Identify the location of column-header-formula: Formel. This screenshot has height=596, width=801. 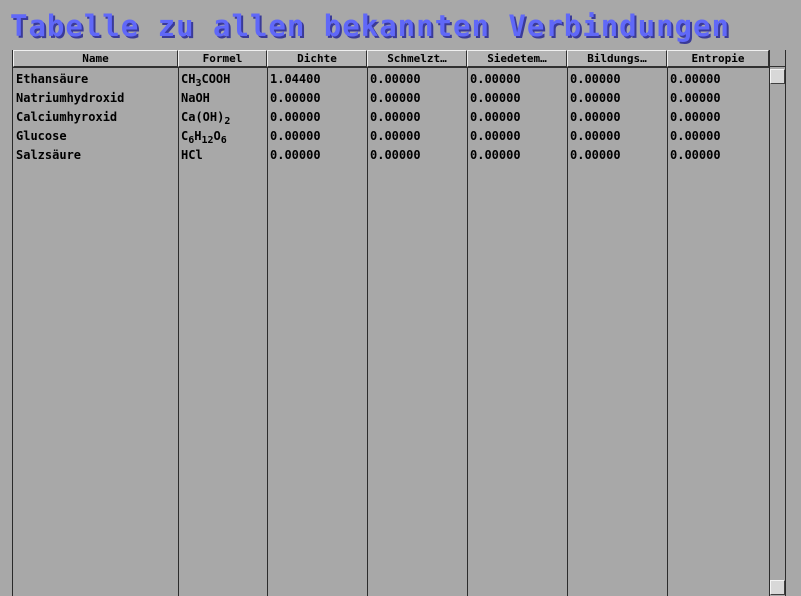
(222, 58).